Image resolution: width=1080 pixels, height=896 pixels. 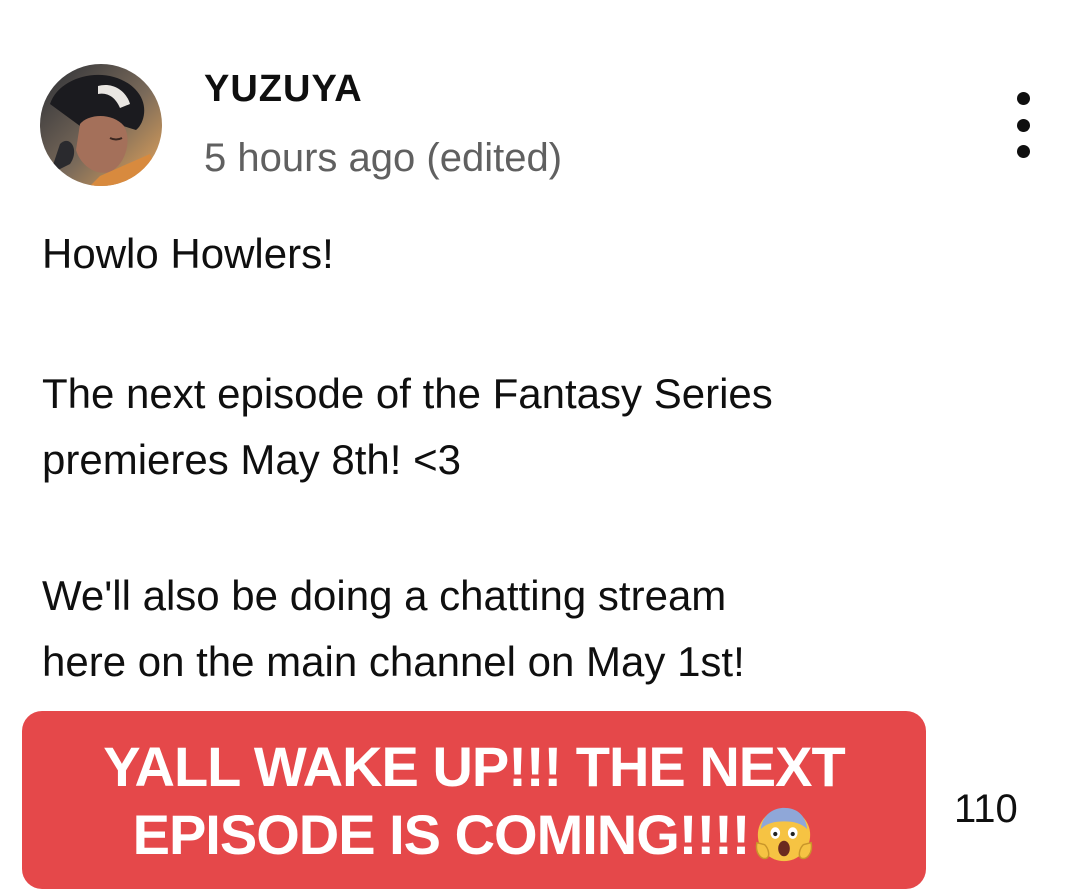 What do you see at coordinates (383, 158) in the screenshot?
I see `post-timestamp: 5 hours ago (edited)` at bounding box center [383, 158].